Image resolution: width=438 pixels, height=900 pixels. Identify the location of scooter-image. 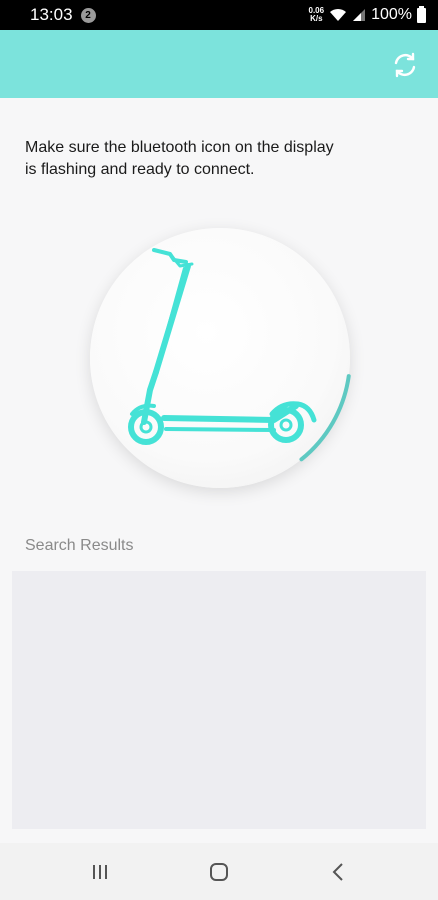
(239, 355).